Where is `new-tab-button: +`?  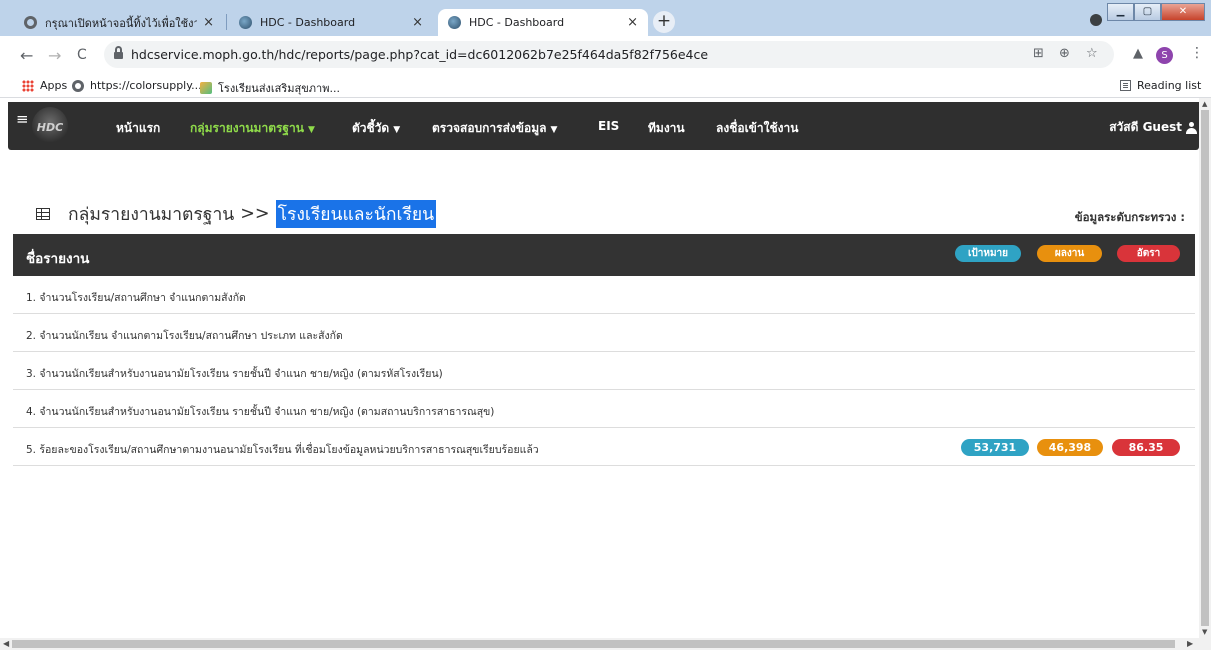 new-tab-button: + is located at coordinates (664, 22).